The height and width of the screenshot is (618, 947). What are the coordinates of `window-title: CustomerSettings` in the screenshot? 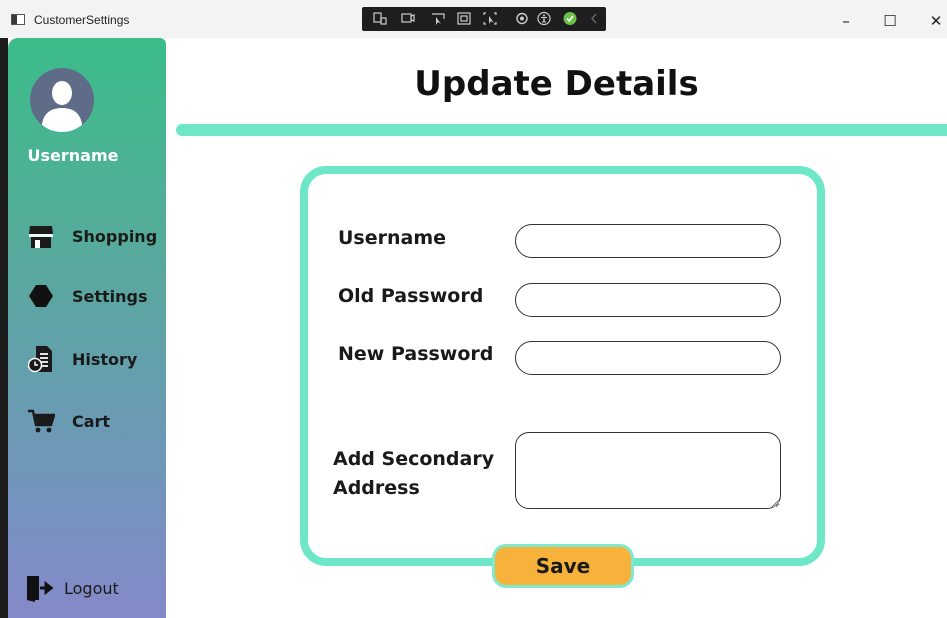 It's located at (82, 20).